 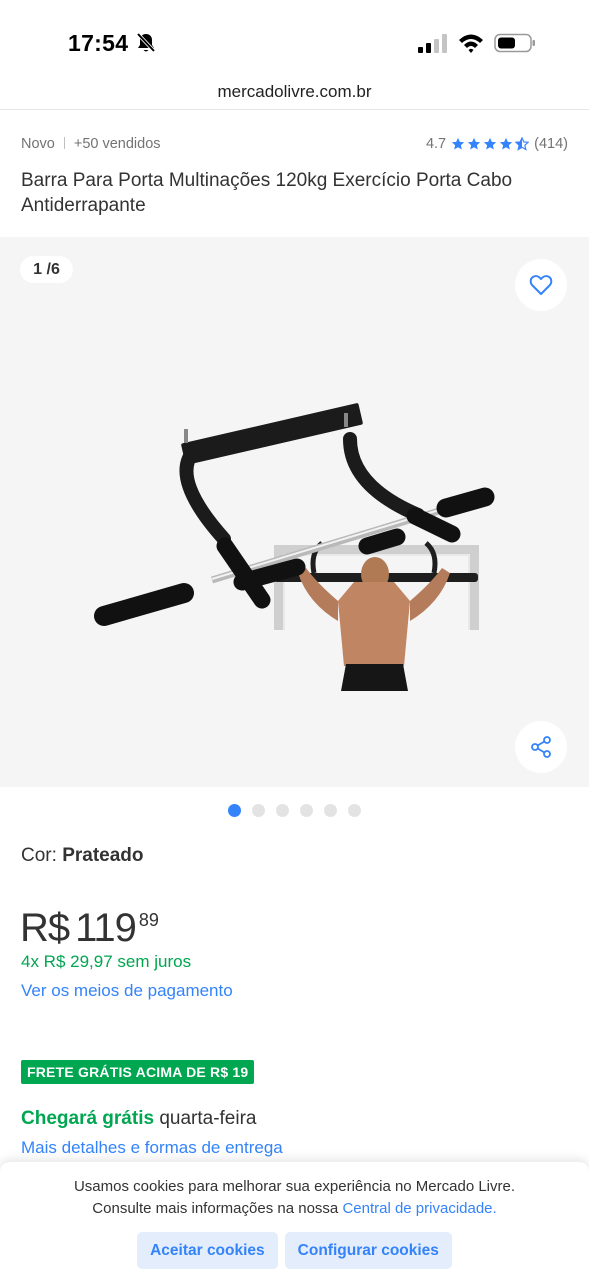 I want to click on share-button, so click(x=541, y=747).